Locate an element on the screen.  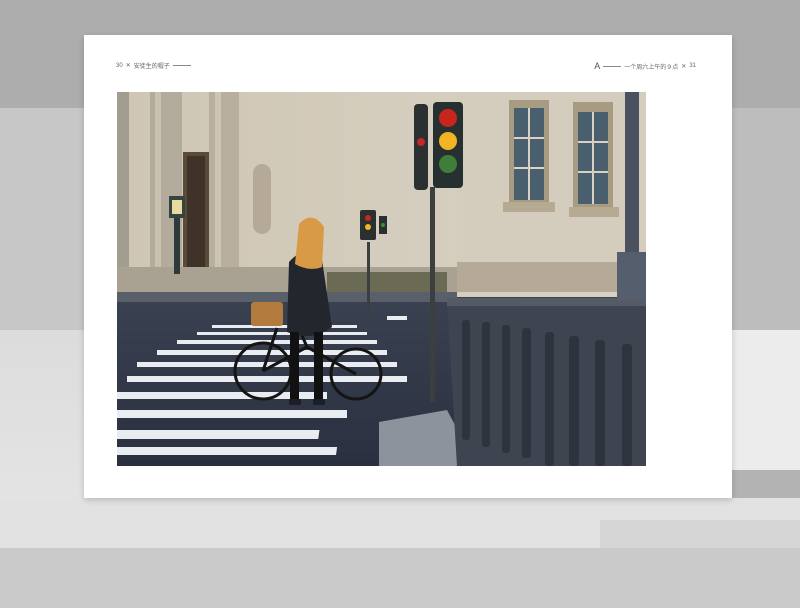
left-running-title: 安徒生的帽子 is located at coordinates (151, 67).